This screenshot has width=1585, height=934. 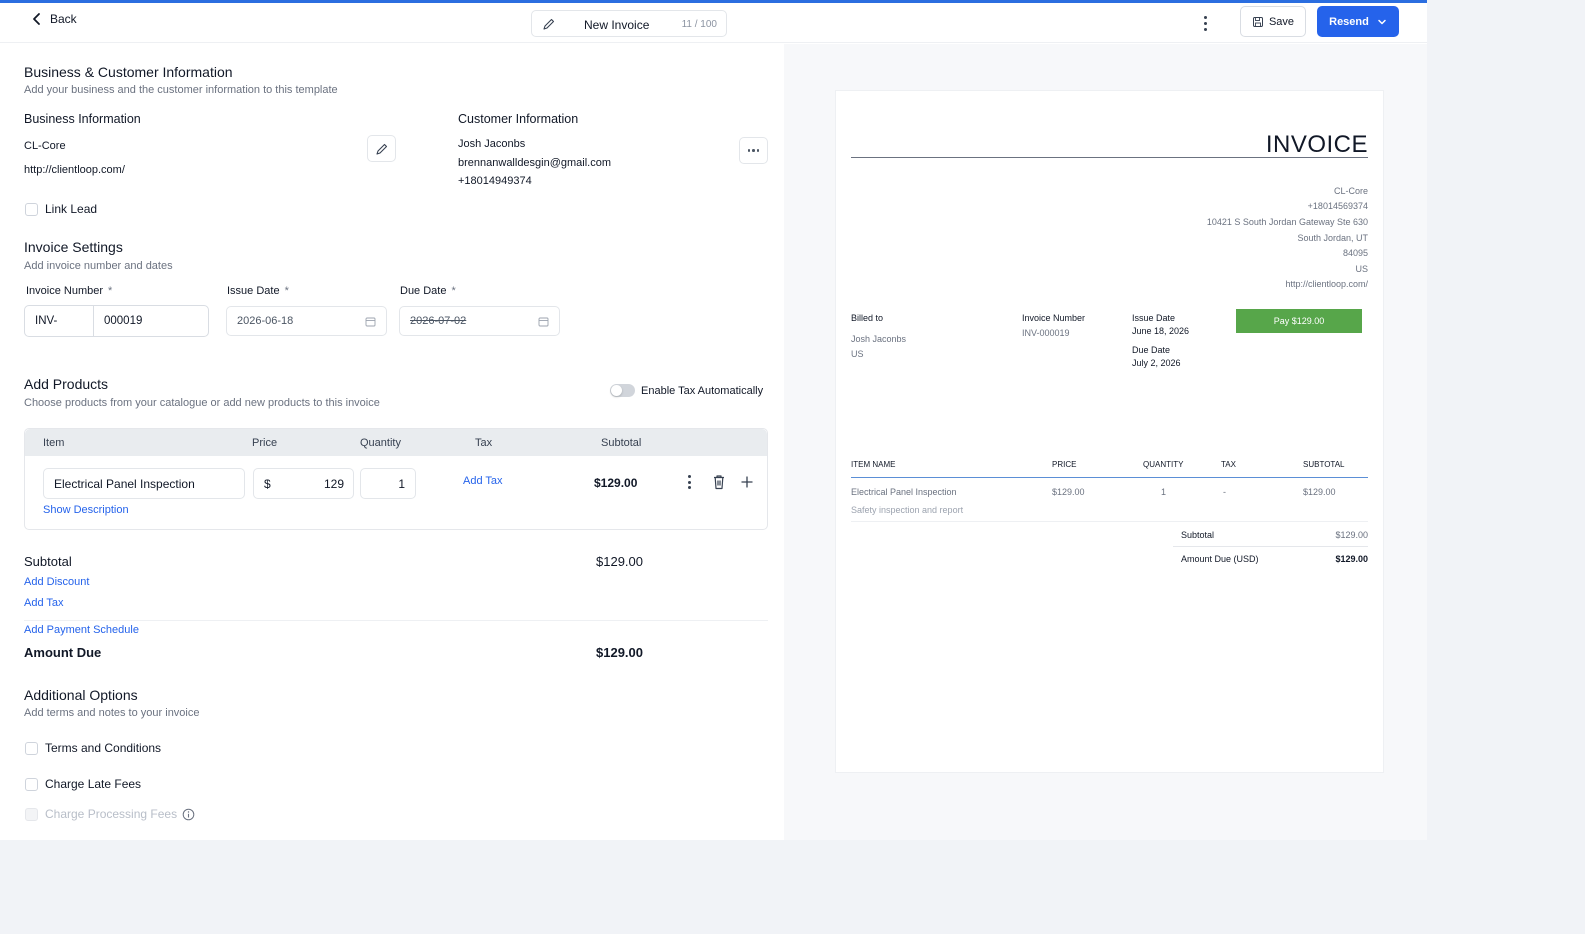 What do you see at coordinates (1281, 21) in the screenshot?
I see `save-label: Save` at bounding box center [1281, 21].